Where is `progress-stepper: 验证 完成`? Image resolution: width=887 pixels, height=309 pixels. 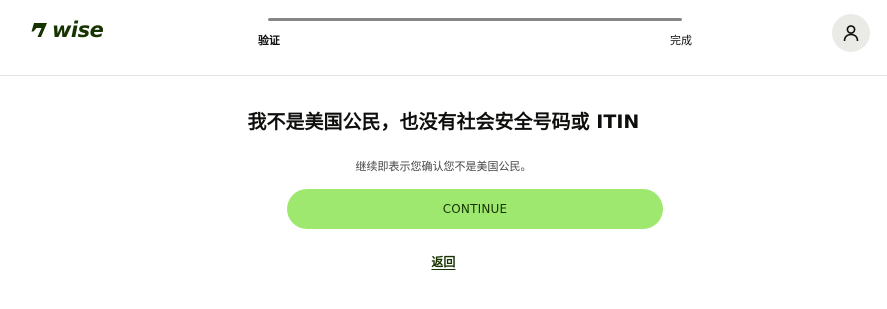
progress-stepper: 验证 完成 is located at coordinates (475, 32).